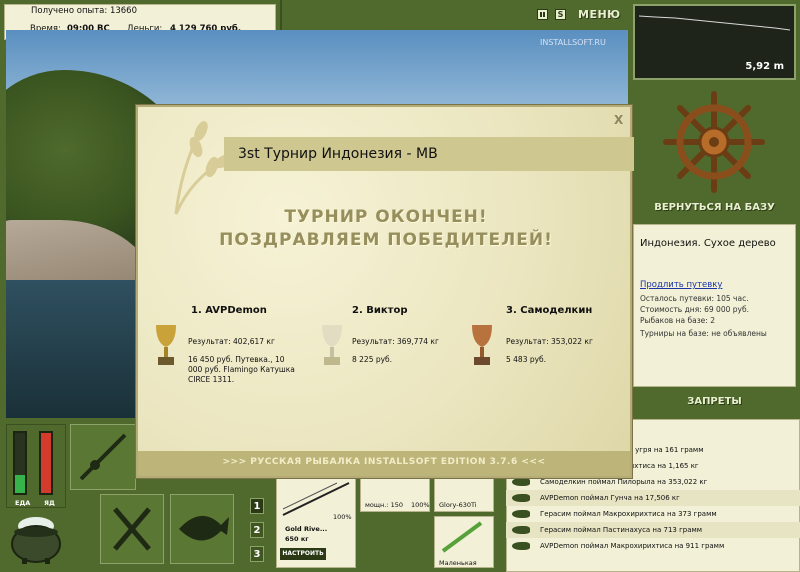 This screenshot has height=572, width=800. I want to click on line-name: Glory-630Ti, so click(458, 505).